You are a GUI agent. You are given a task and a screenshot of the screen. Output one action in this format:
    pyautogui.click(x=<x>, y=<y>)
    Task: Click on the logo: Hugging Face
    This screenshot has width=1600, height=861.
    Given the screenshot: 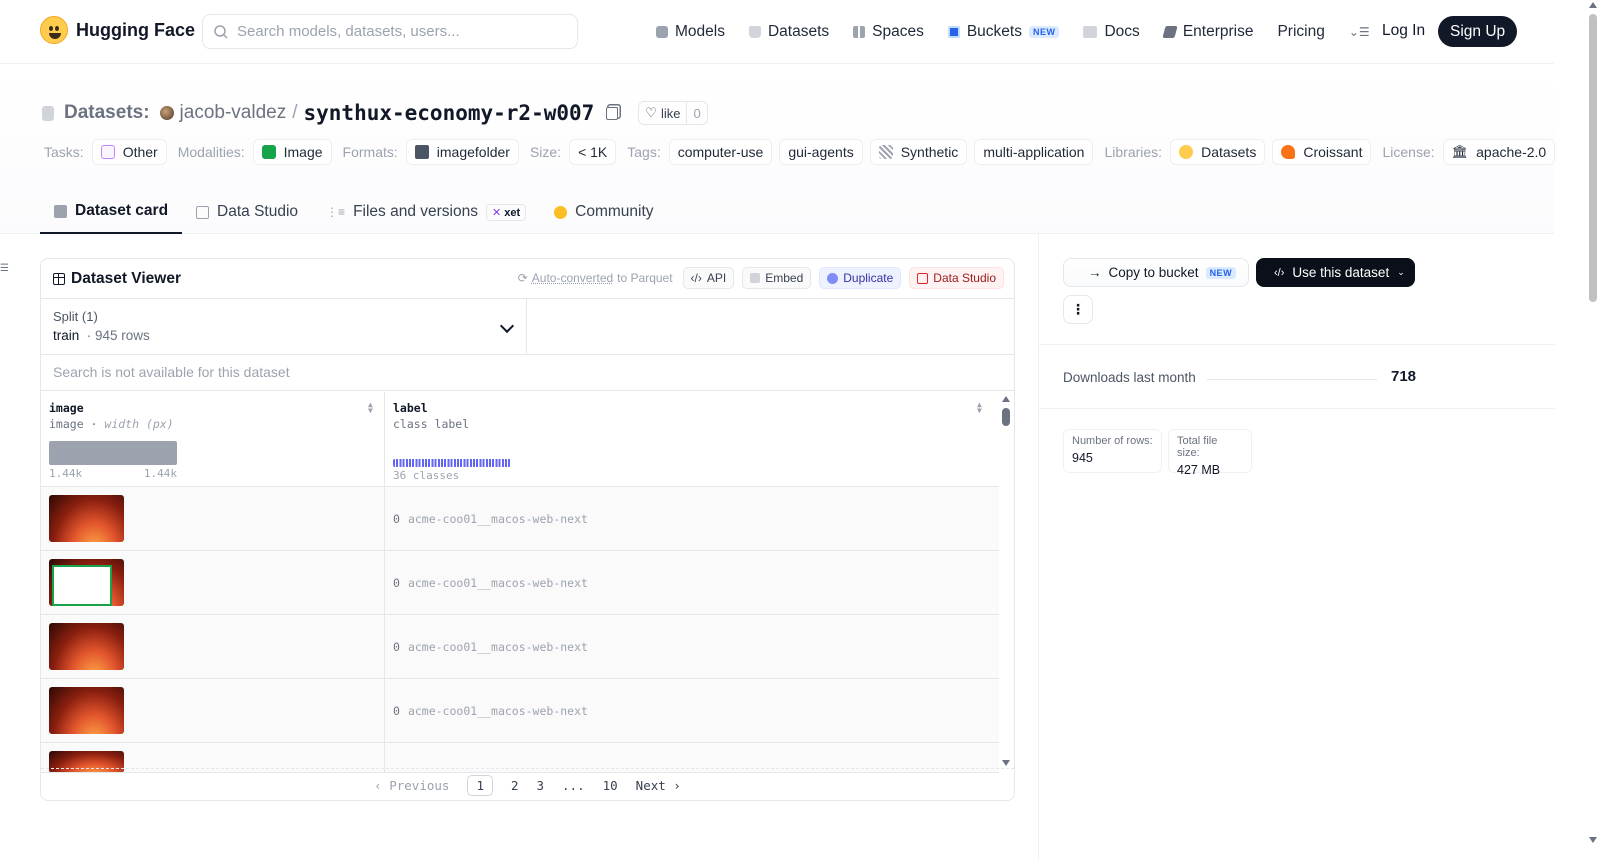 What is the action you would take?
    pyautogui.click(x=117, y=30)
    